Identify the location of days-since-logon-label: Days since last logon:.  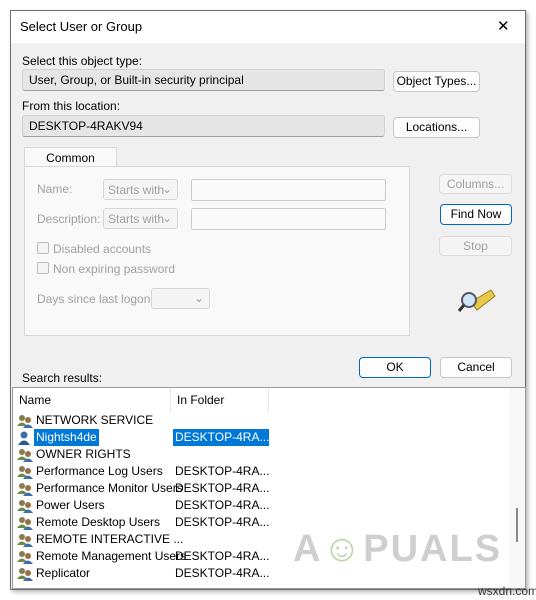
(95, 299).